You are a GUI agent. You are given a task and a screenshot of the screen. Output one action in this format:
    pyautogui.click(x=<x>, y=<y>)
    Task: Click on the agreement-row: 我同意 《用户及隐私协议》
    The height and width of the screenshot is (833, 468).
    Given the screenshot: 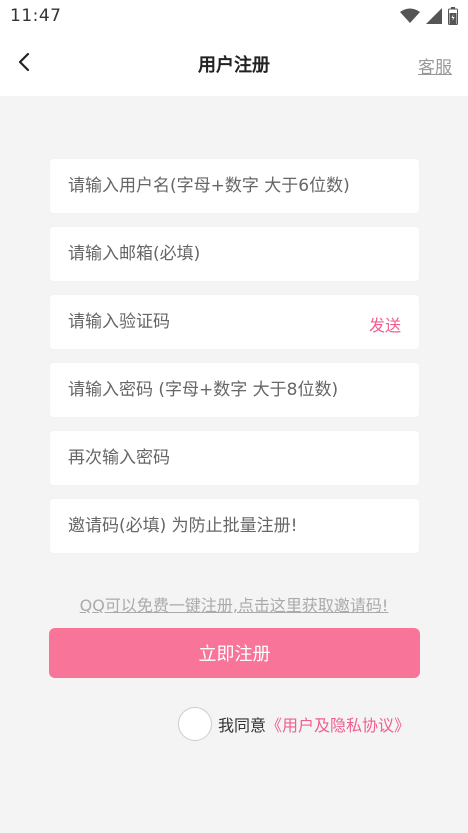 What is the action you would take?
    pyautogui.click(x=294, y=724)
    